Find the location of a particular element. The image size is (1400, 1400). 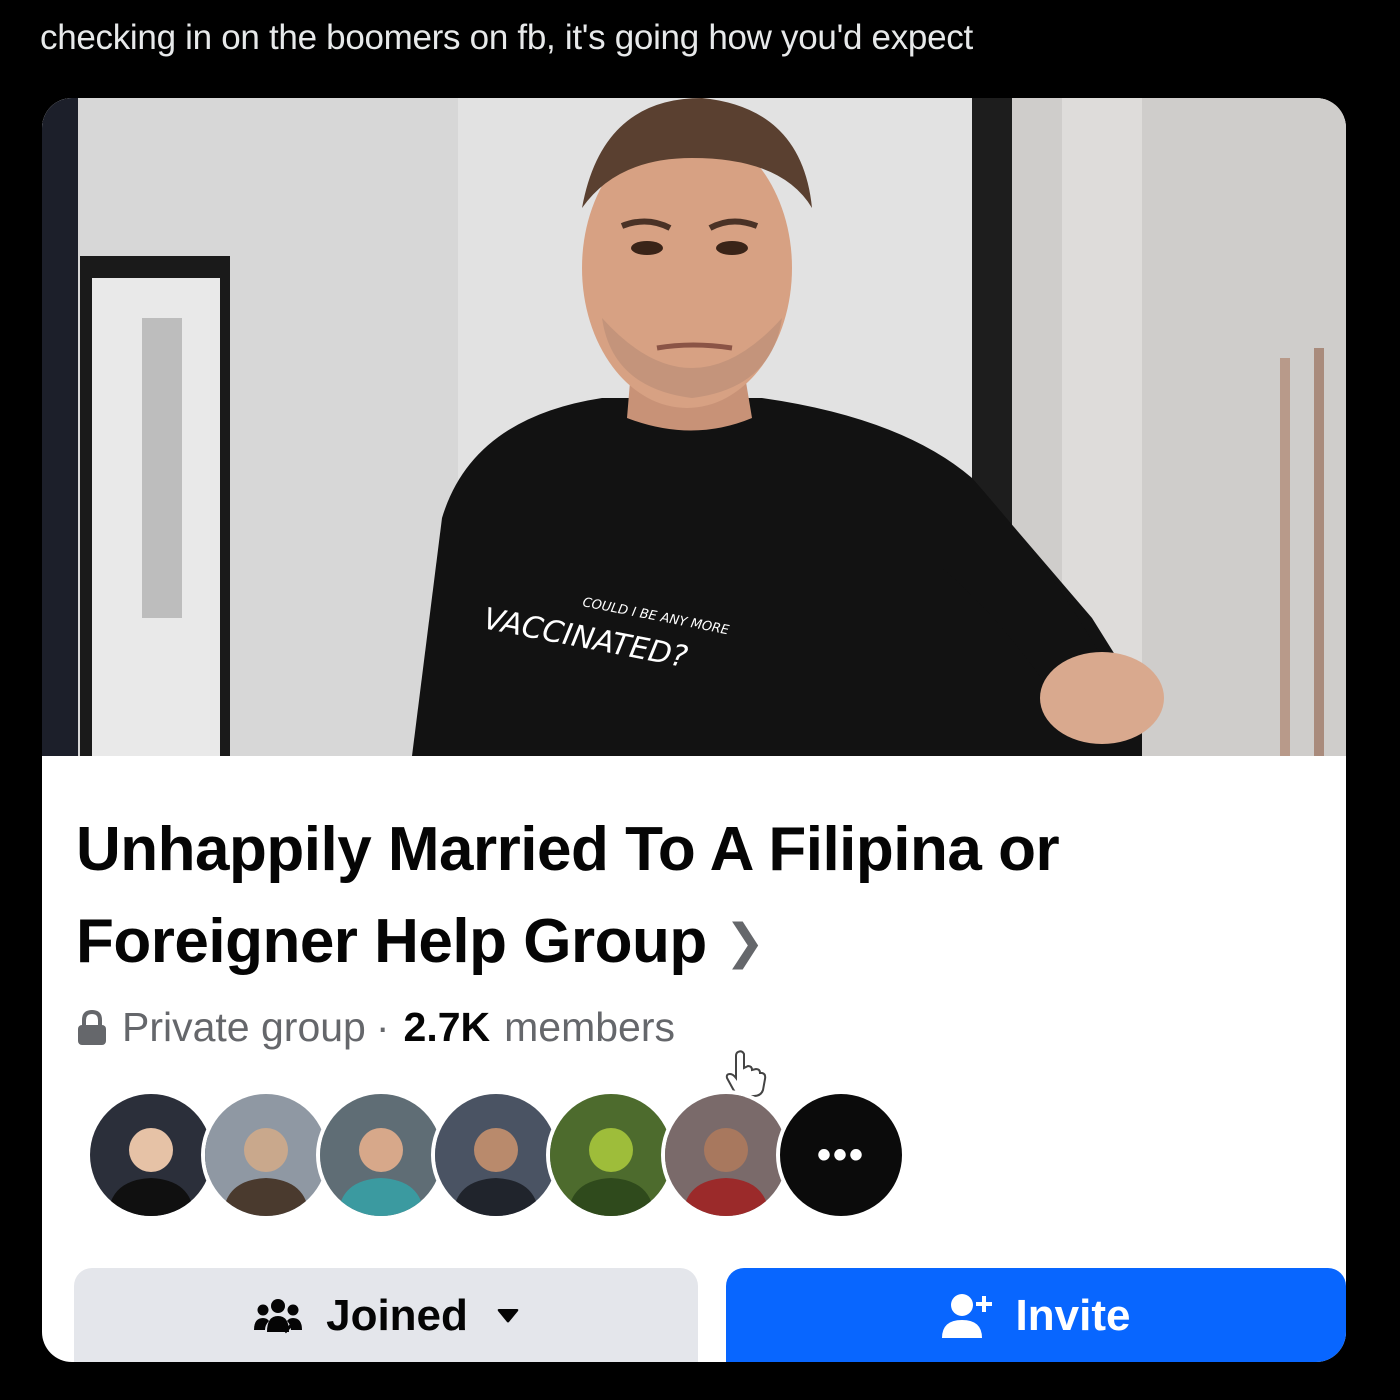

privacy-label: Private group is located at coordinates (244, 1027).